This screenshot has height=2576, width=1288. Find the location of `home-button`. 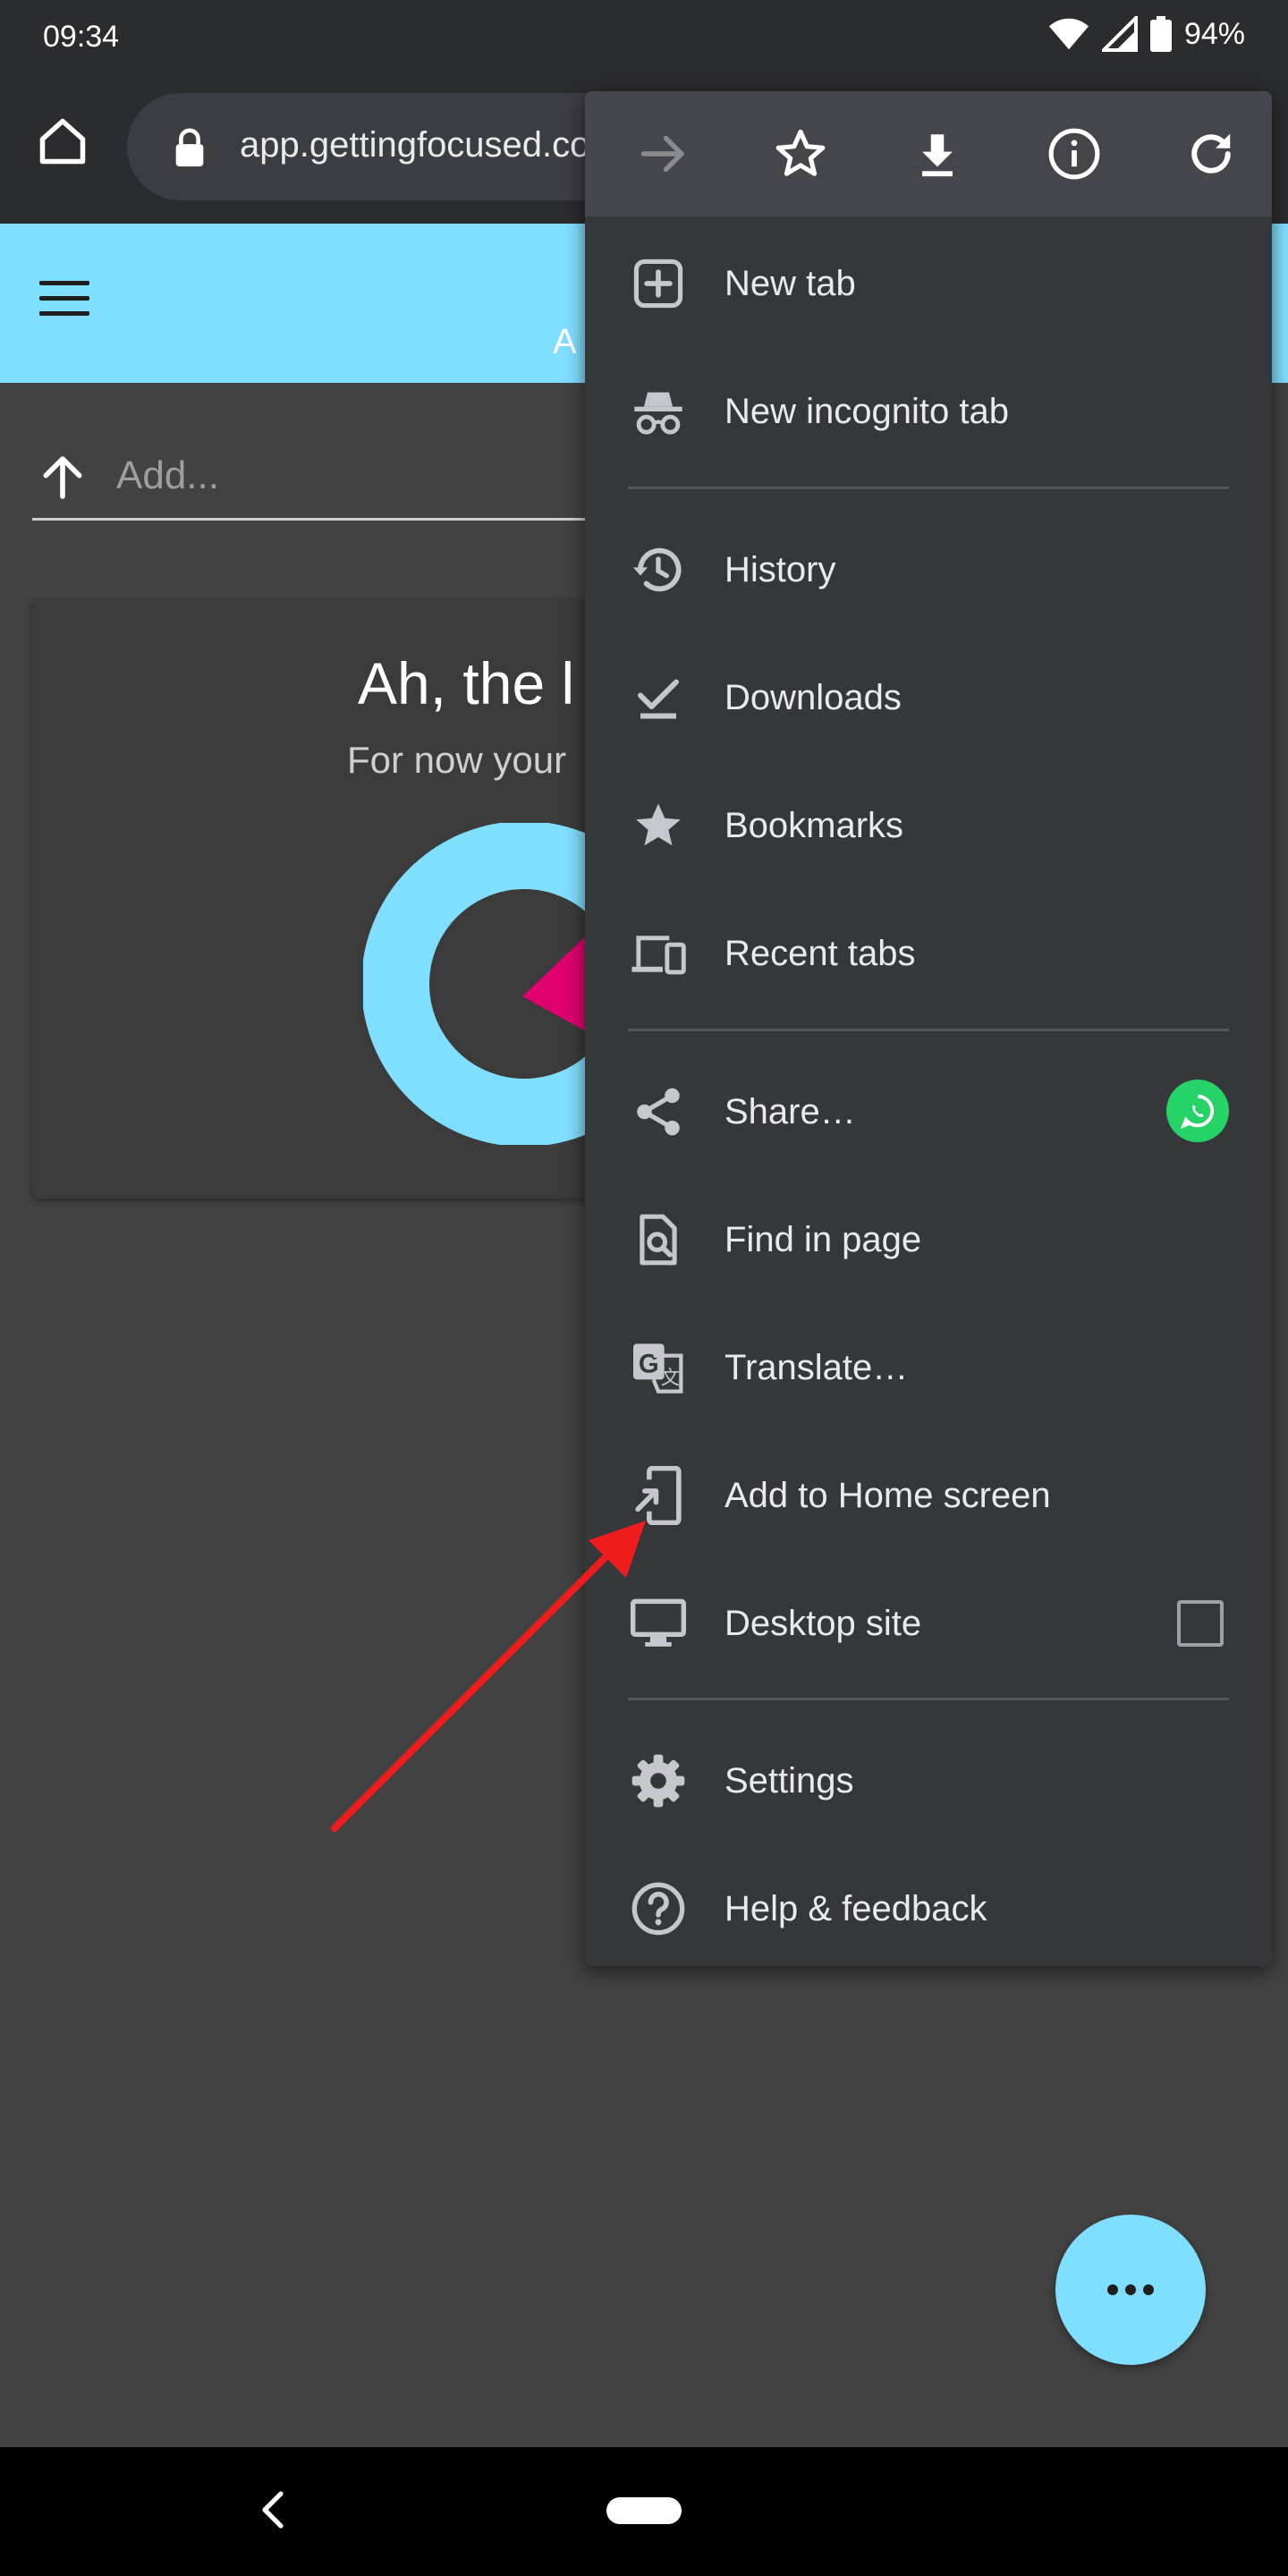

home-button is located at coordinates (62, 141).